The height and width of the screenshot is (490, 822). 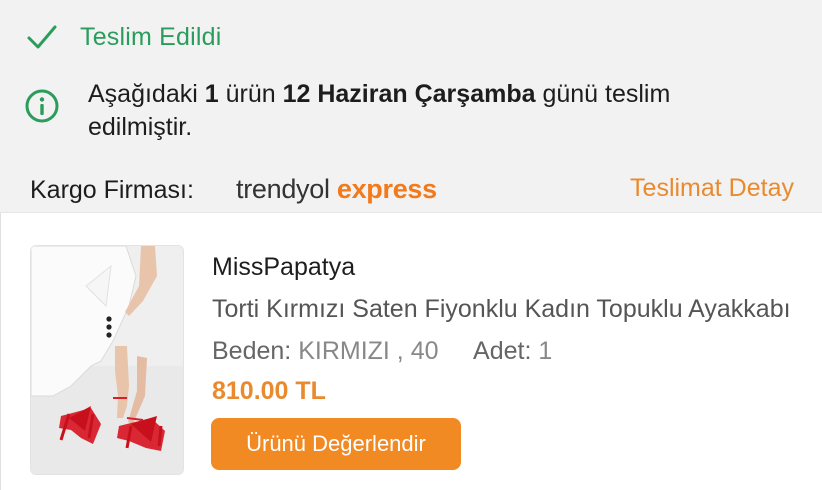 I want to click on check-icon, so click(x=42, y=37).